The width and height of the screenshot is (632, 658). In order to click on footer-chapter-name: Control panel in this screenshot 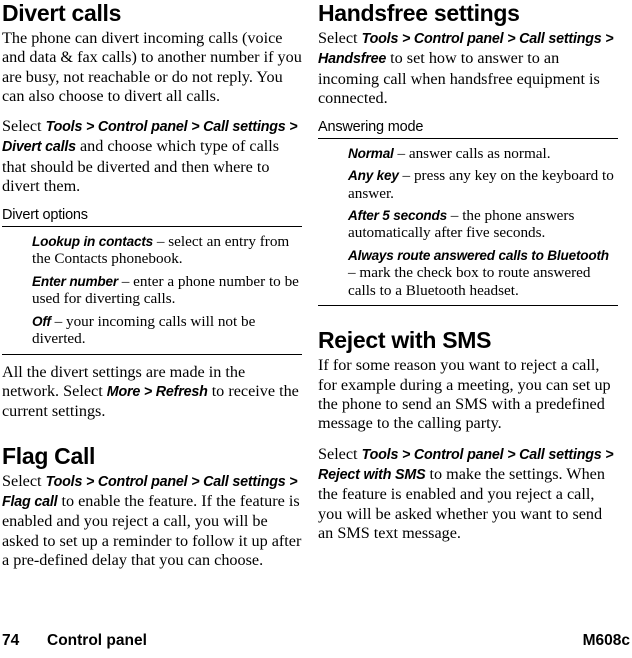, I will do `click(97, 640)`.